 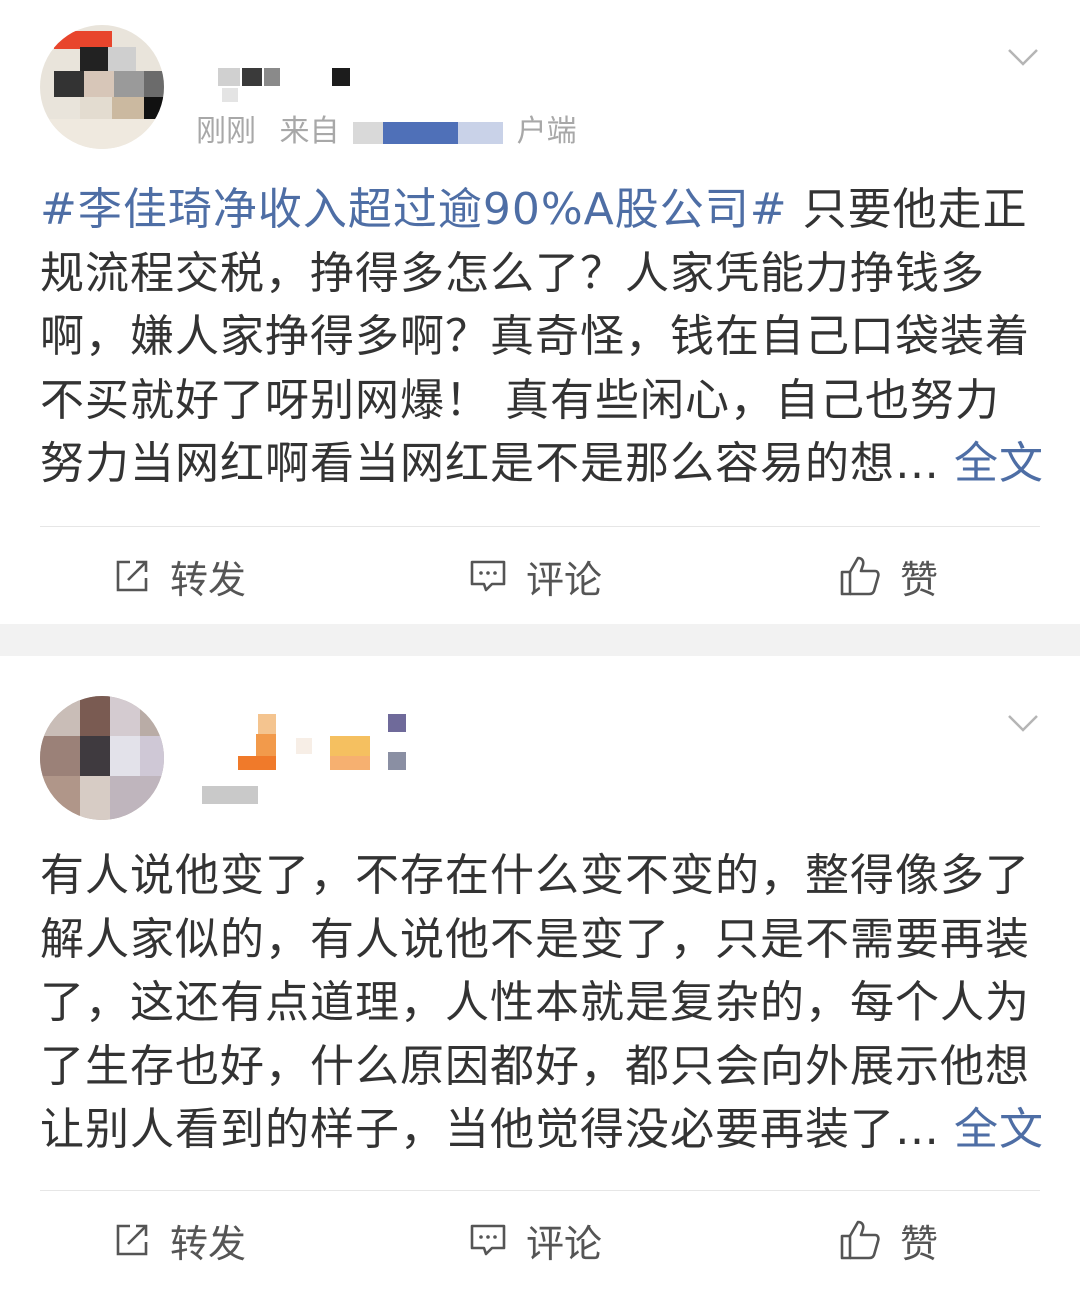 What do you see at coordinates (907, 209) in the screenshot?
I see `text-segment: 只要他走正` at bounding box center [907, 209].